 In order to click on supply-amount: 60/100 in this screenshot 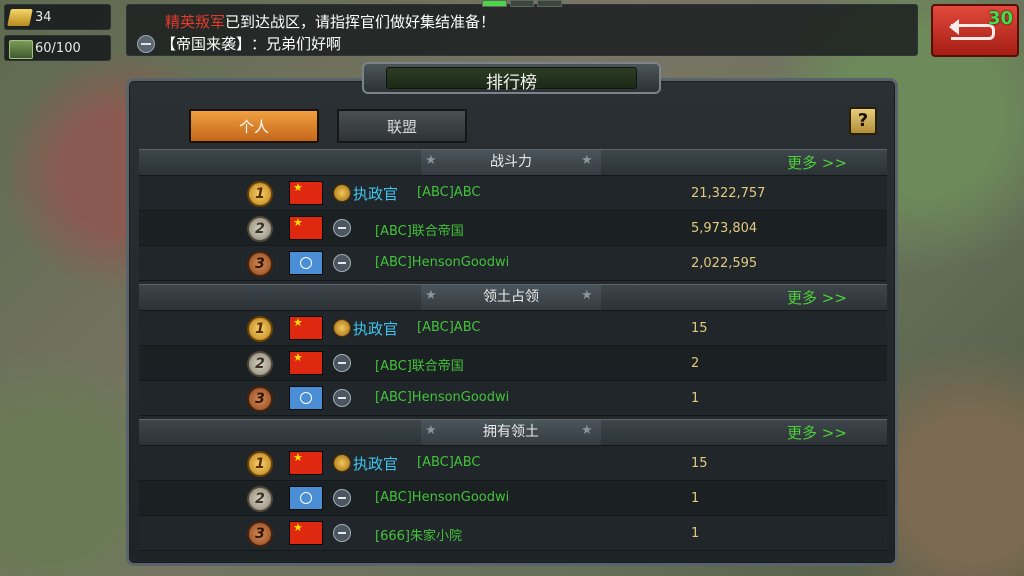, I will do `click(58, 48)`.